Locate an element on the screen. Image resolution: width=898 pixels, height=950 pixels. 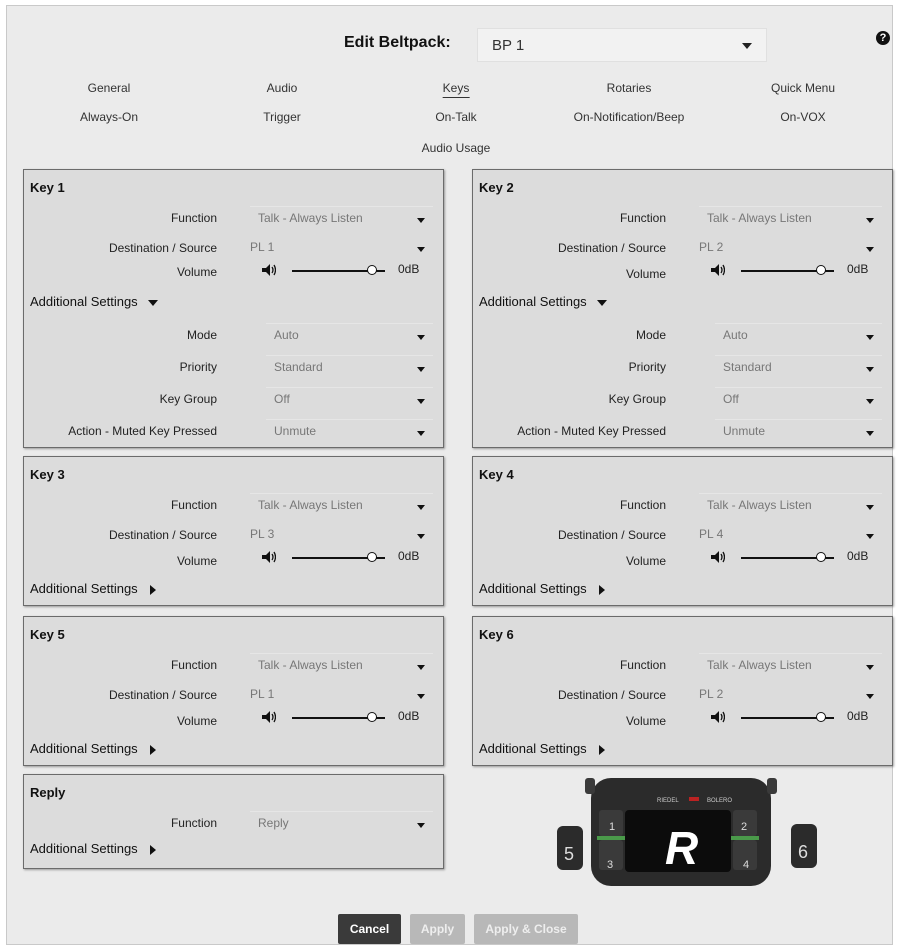
tab-always-on: Always-On is located at coordinates (109, 117).